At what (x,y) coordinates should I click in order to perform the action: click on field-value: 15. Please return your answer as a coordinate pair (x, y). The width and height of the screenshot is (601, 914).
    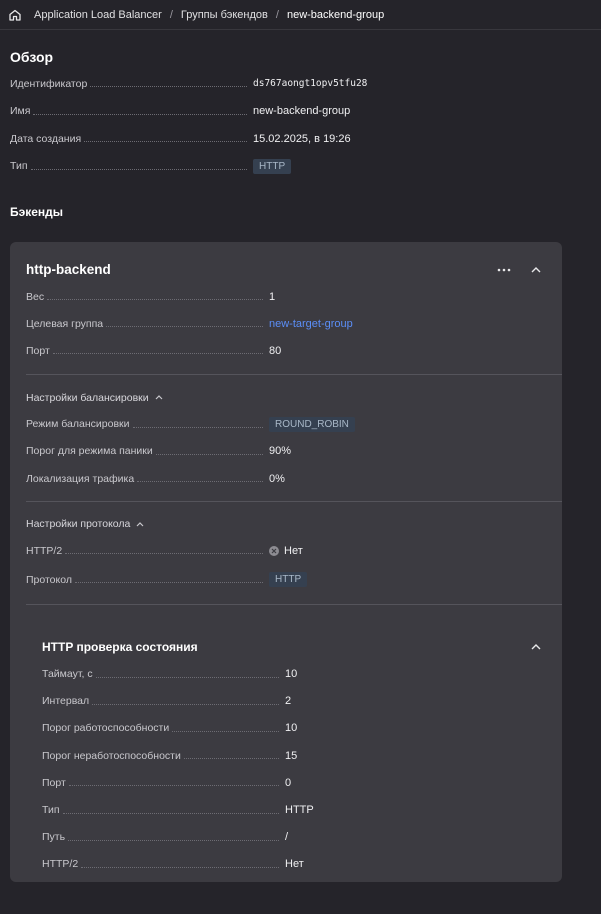
    Looking at the image, I should click on (291, 755).